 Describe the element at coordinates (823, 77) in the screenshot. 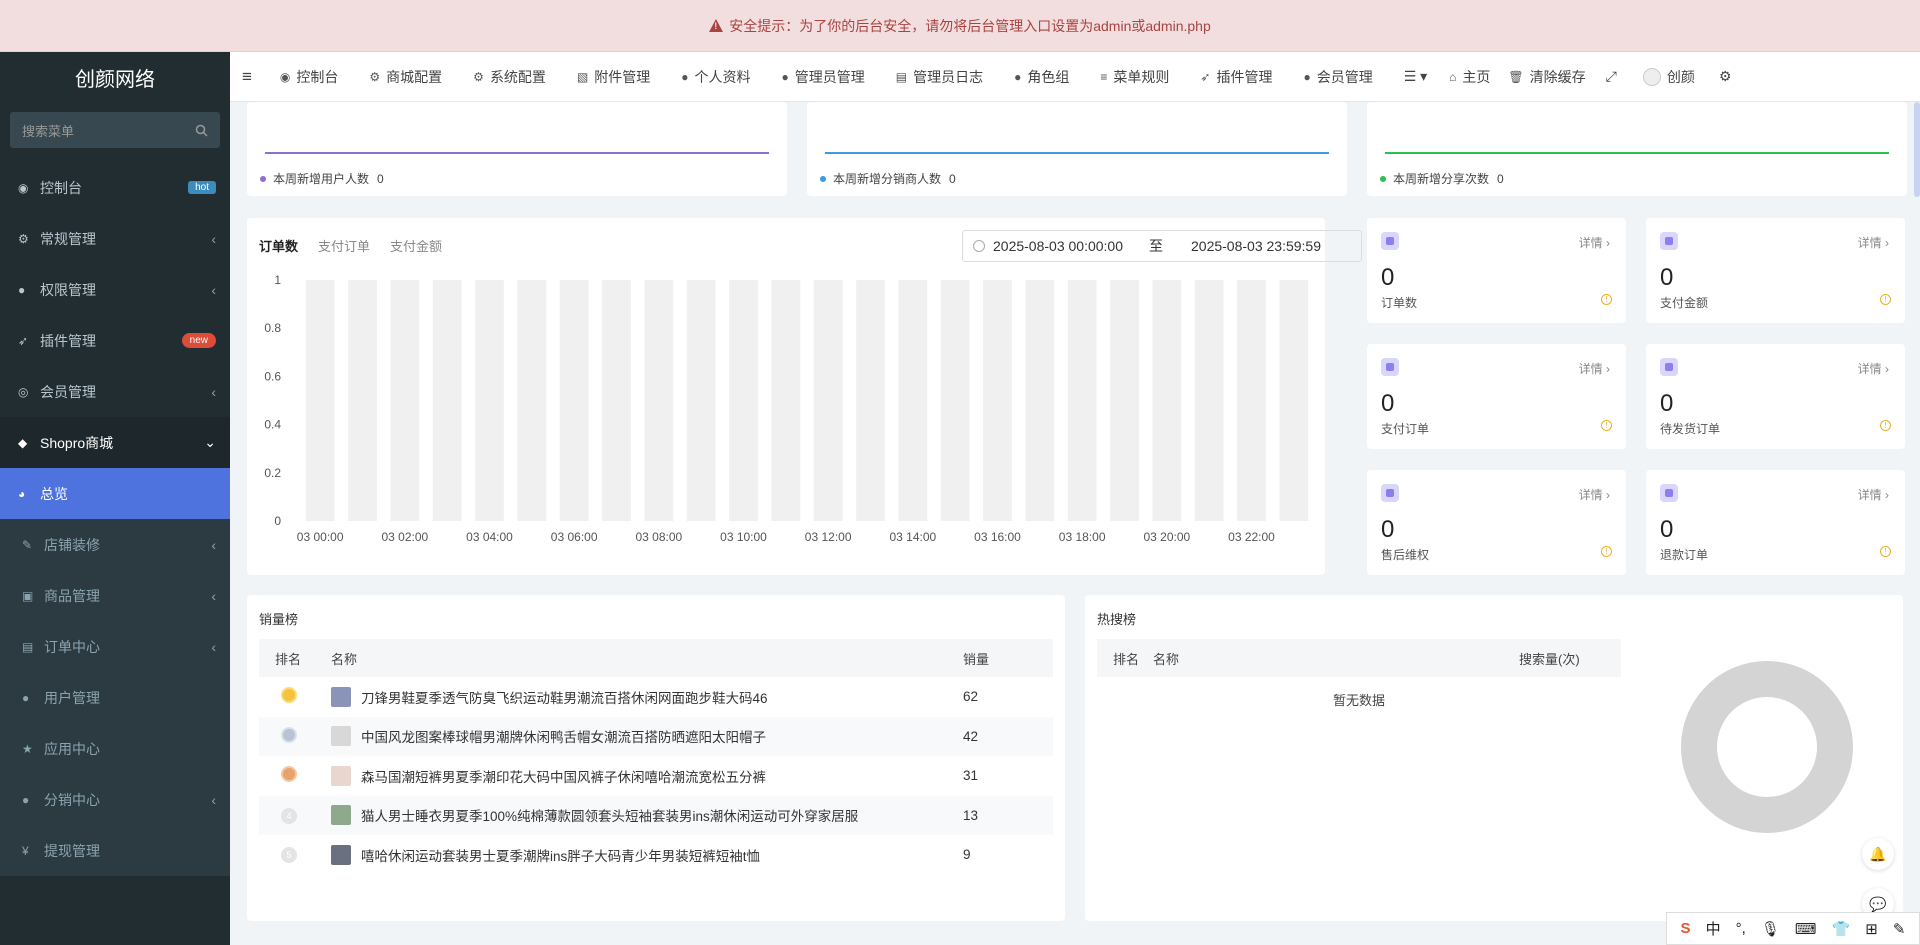

I see `tab-admin-manage: ● 管理员管理` at that location.